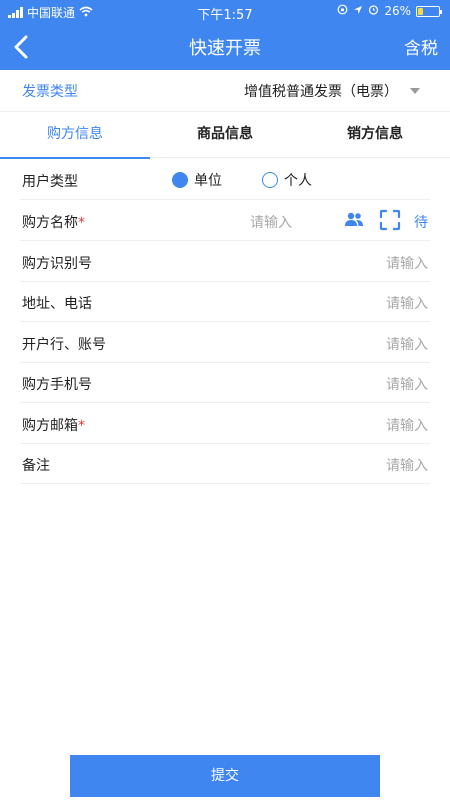 The image size is (450, 800). Describe the element at coordinates (225, 302) in the screenshot. I see `address-phone-row: 地址、电话 请输入` at that location.